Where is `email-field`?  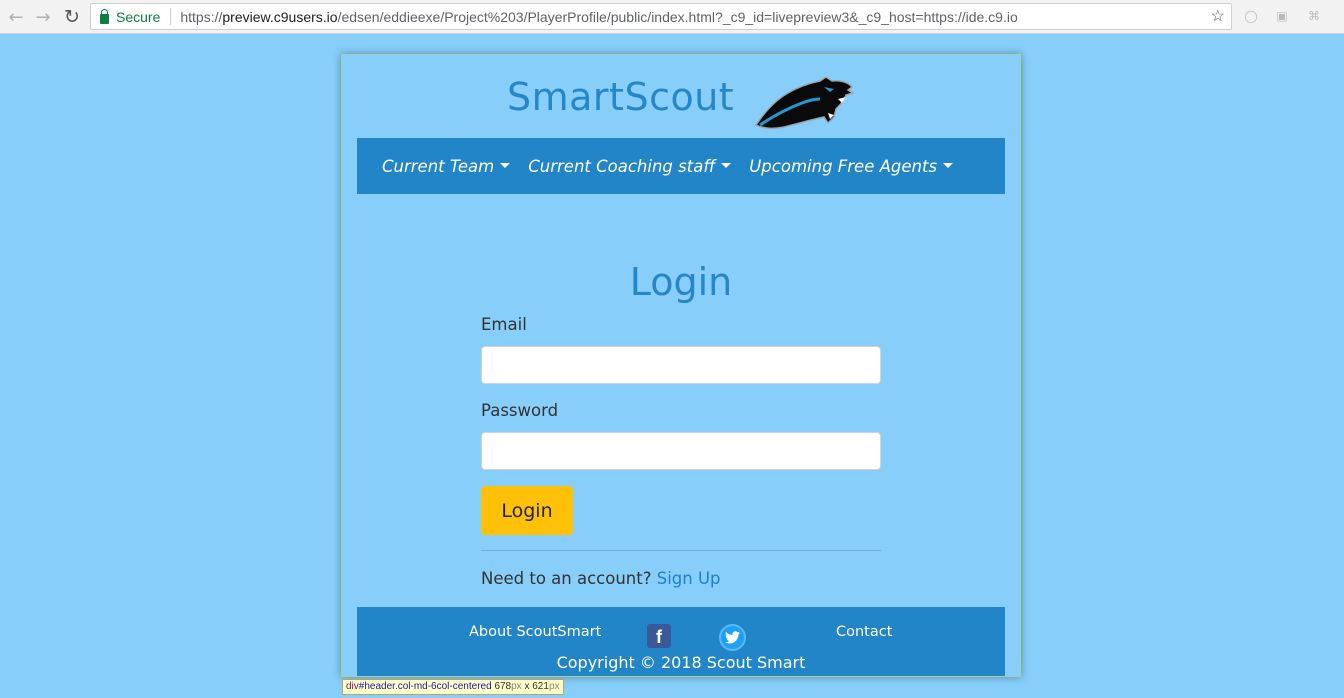
email-field is located at coordinates (681, 365).